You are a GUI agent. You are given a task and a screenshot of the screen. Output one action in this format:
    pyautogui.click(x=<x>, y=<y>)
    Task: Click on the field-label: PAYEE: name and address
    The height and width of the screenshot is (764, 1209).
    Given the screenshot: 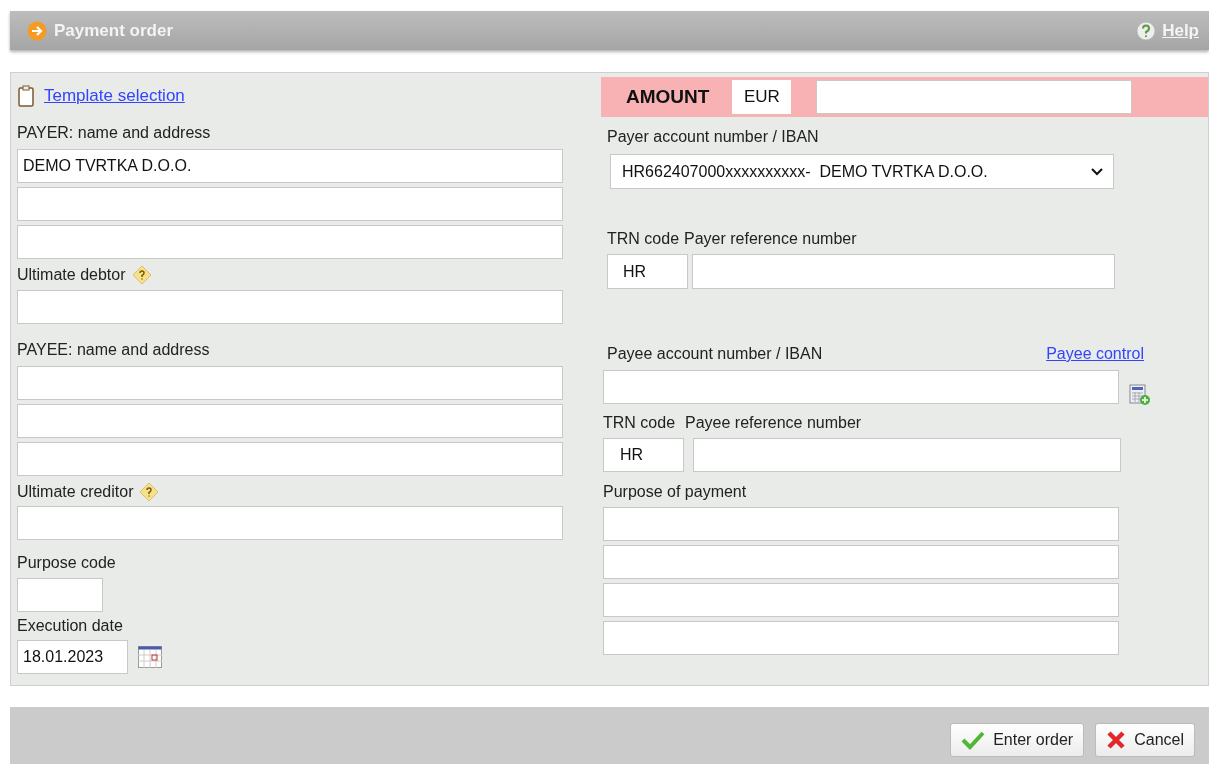 What is the action you would take?
    pyautogui.click(x=114, y=350)
    